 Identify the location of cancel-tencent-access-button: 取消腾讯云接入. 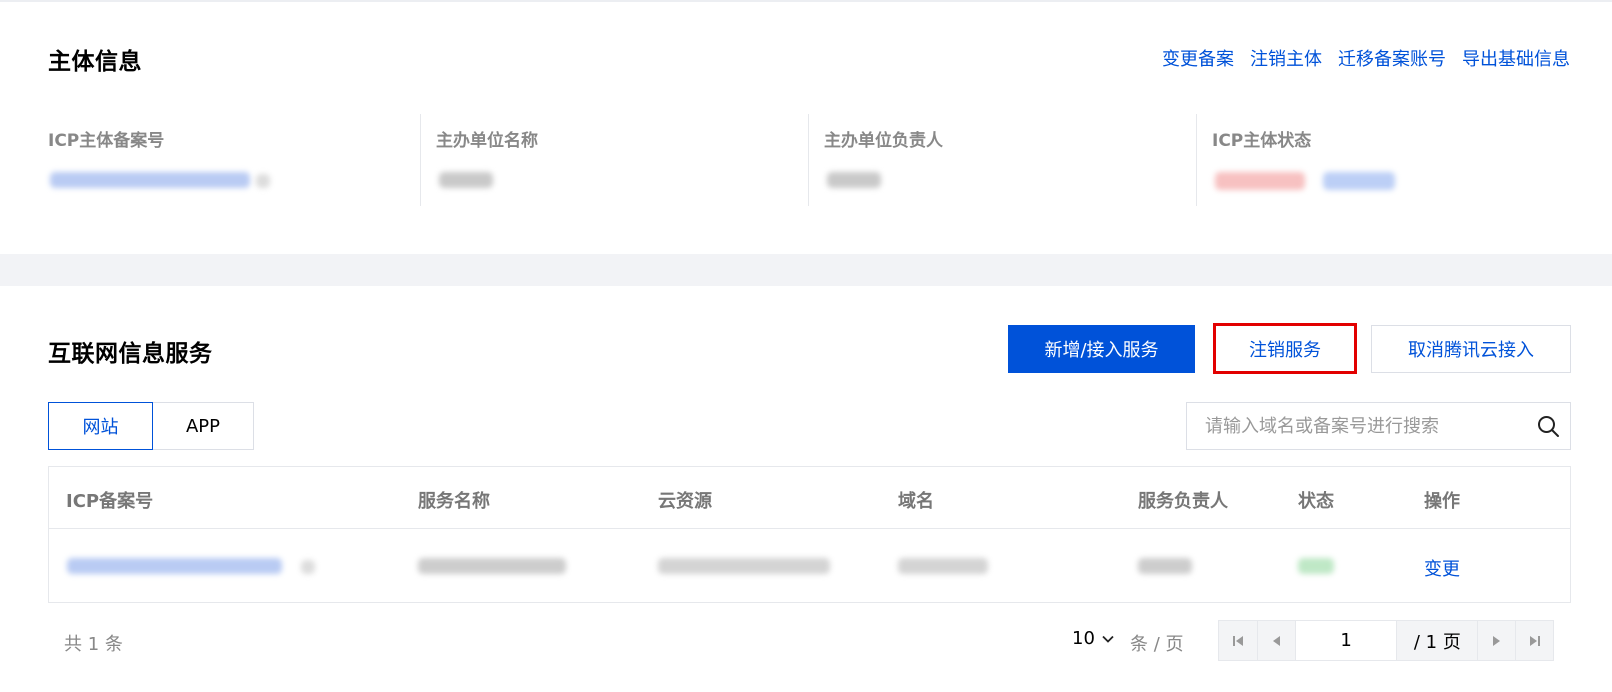
(1471, 349).